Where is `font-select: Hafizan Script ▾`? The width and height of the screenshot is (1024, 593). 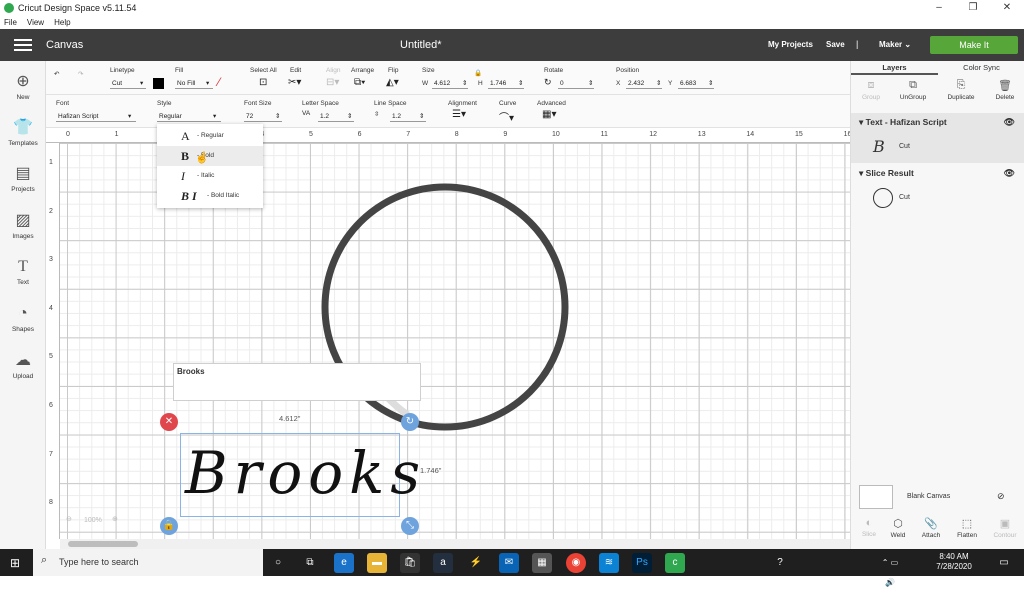 font-select: Hafizan Script ▾ is located at coordinates (96, 116).